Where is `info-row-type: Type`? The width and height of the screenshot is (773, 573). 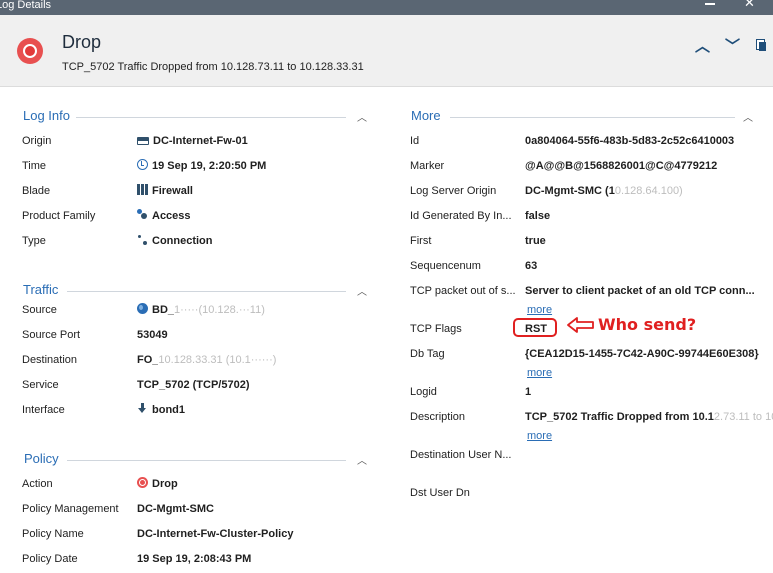
info-row-type: Type is located at coordinates (34, 241).